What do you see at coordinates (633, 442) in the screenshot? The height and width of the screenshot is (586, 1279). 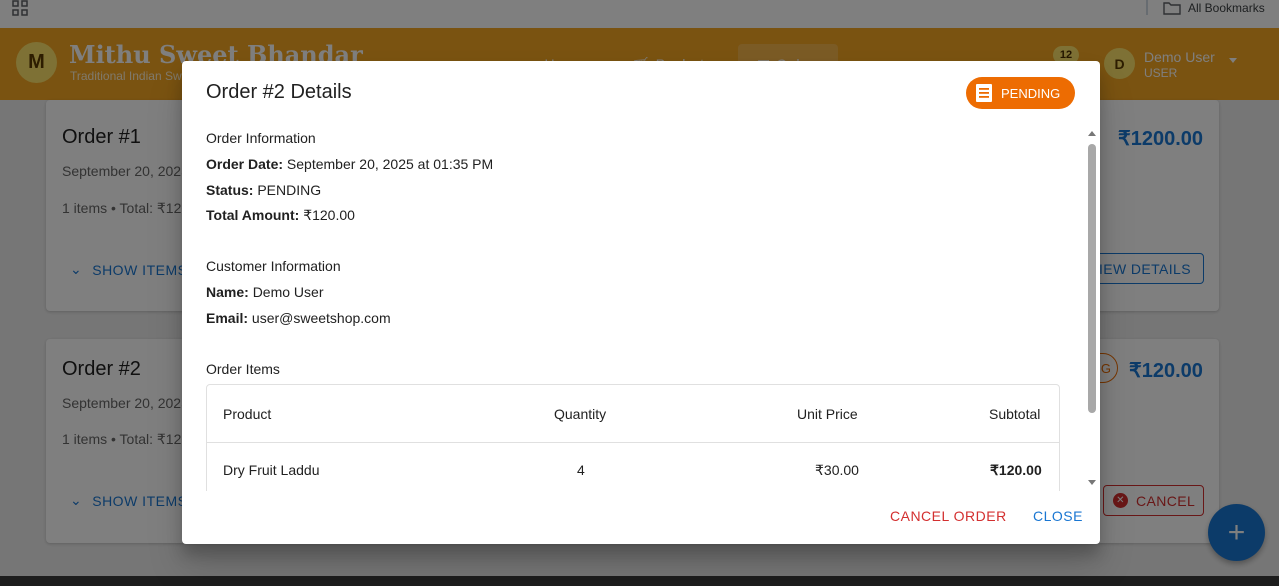 I see `table-divider` at bounding box center [633, 442].